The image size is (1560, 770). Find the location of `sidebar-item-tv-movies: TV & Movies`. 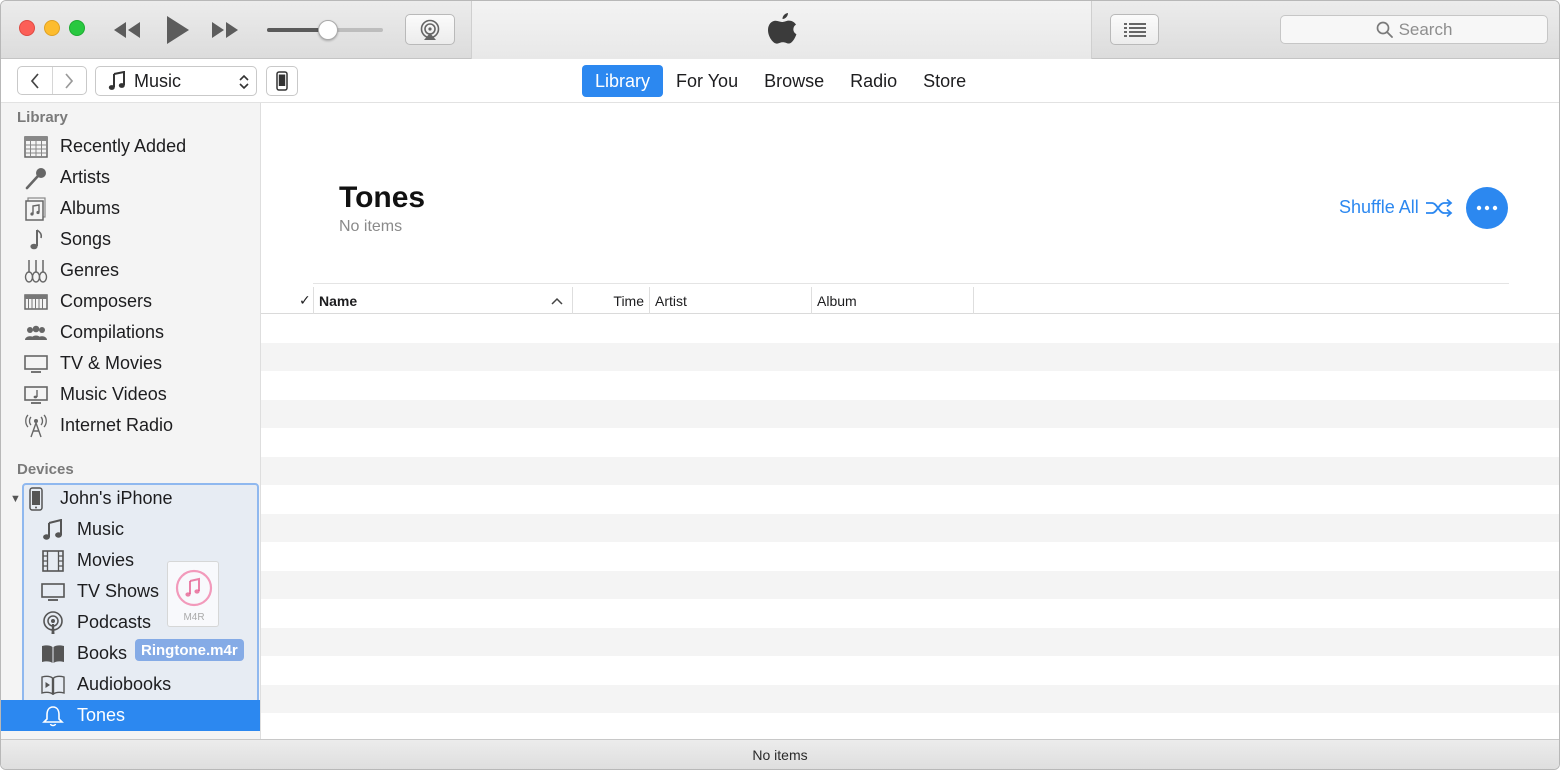

sidebar-item-tv-movies: TV & Movies is located at coordinates (130, 363).